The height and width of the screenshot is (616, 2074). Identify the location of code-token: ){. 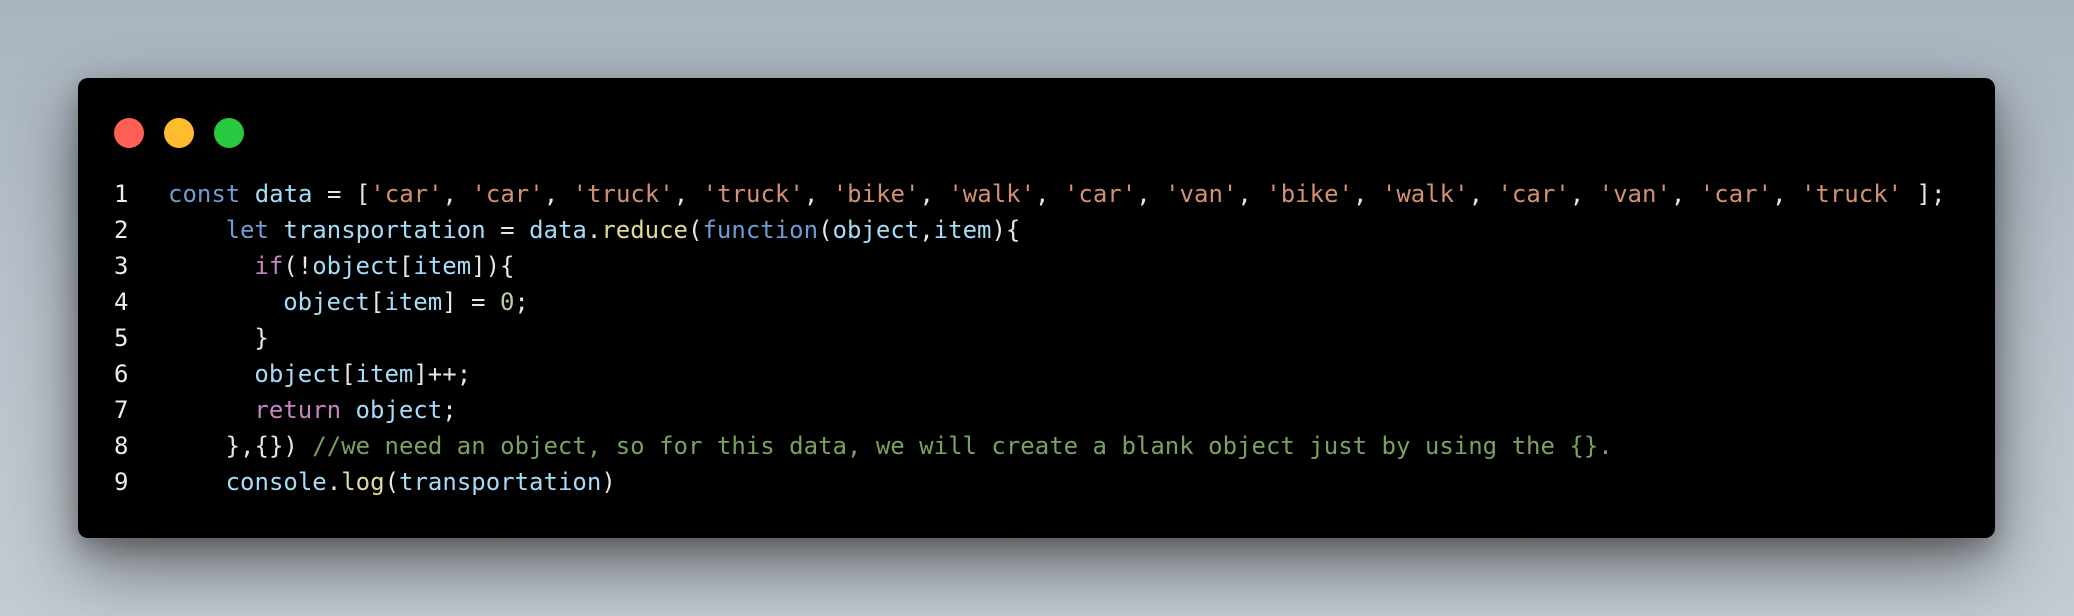
(1006, 230).